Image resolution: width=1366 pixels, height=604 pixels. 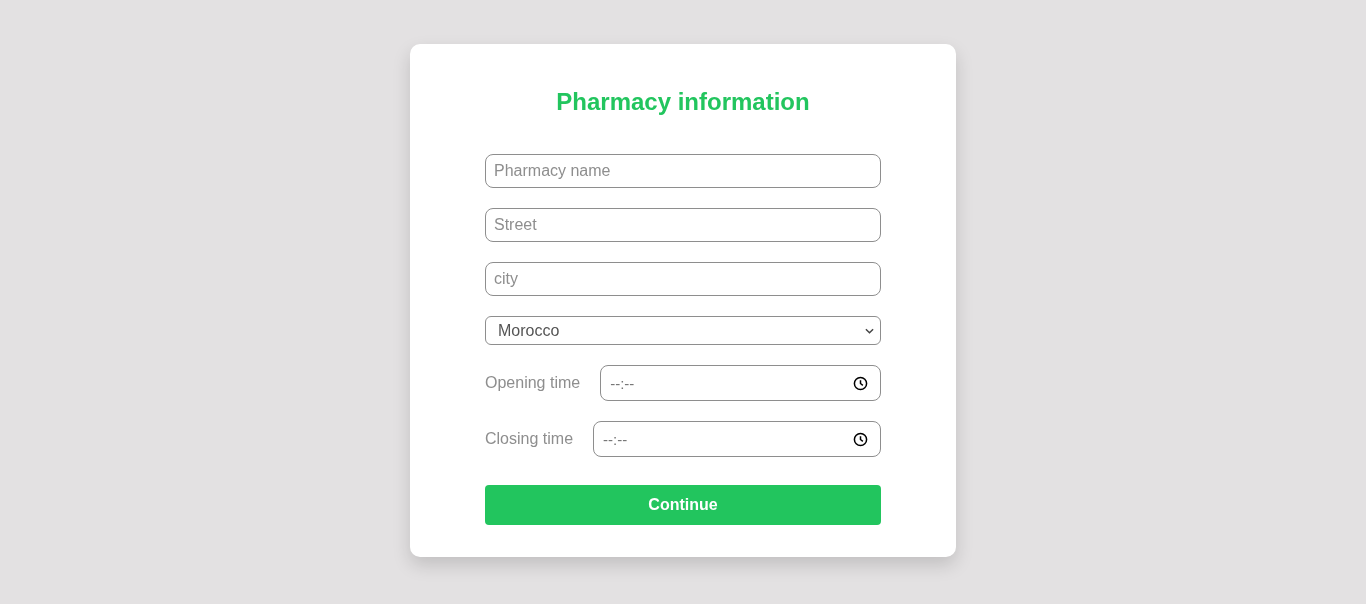 I want to click on continue-button: Continue, so click(x=683, y=505).